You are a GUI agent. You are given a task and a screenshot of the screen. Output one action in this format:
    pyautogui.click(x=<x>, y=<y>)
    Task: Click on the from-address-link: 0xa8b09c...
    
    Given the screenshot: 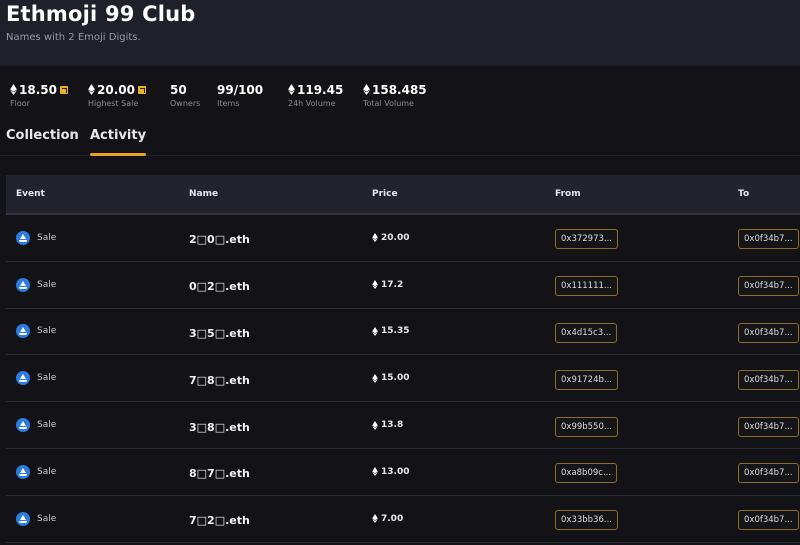 What is the action you would take?
    pyautogui.click(x=586, y=473)
    